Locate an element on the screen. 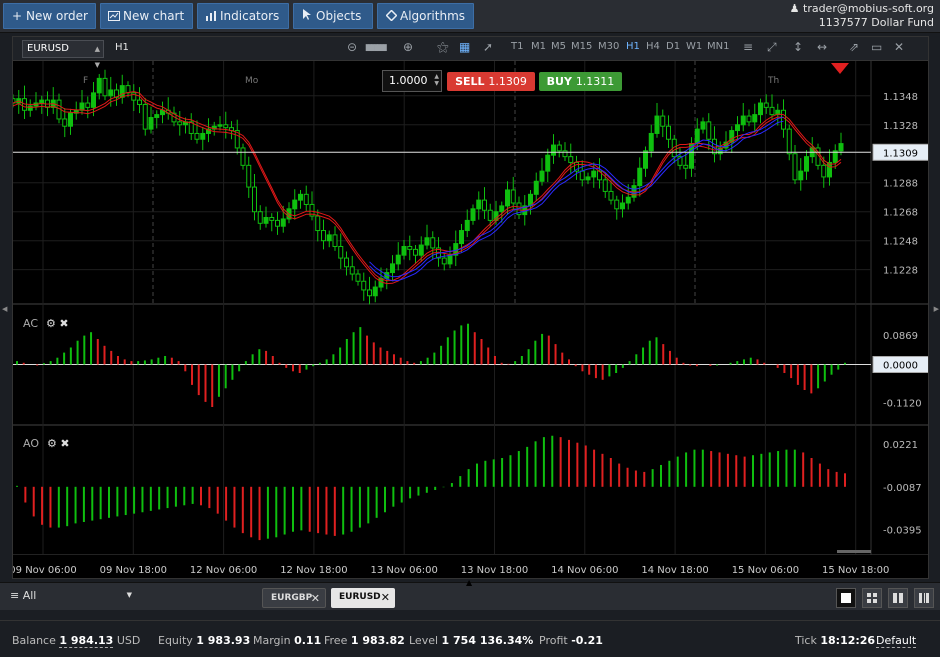 This screenshot has width=940, height=657. tab-eurusd: EURUSD ✕ is located at coordinates (363, 598).